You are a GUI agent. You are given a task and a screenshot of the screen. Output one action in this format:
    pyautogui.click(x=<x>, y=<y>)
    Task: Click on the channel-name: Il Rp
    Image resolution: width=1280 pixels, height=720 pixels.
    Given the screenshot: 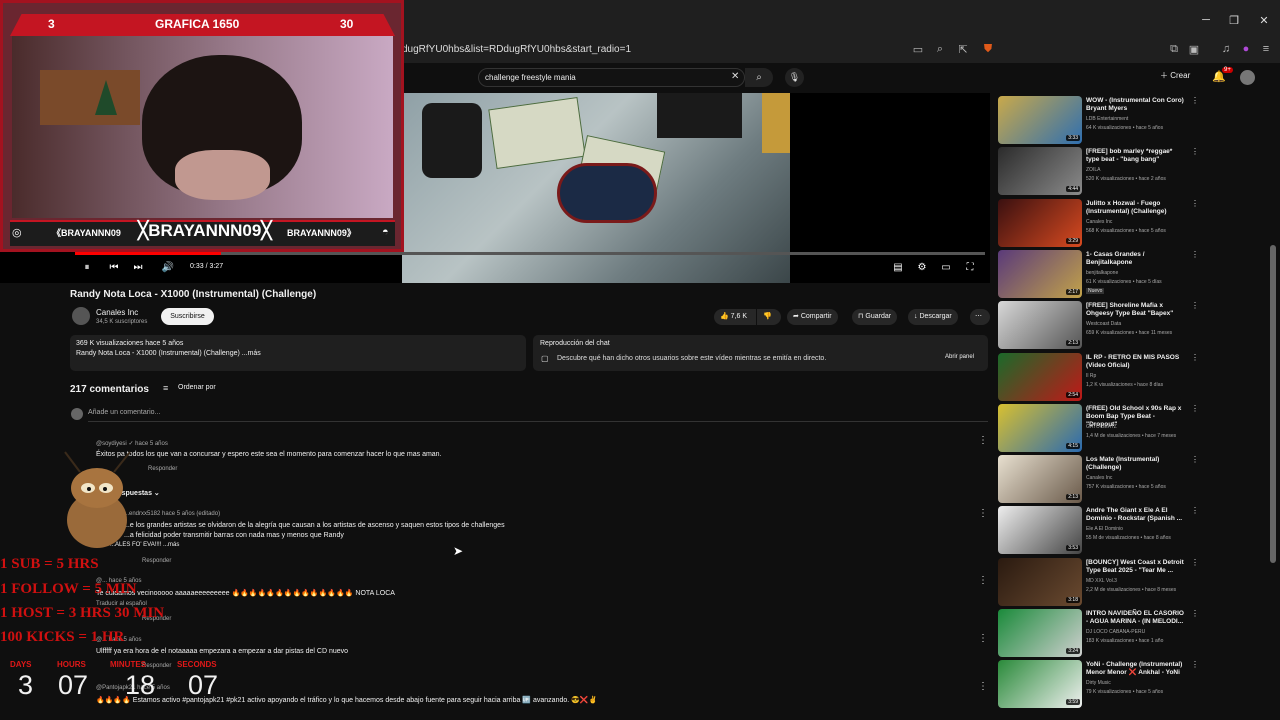 What is the action you would take?
    pyautogui.click(x=1091, y=376)
    